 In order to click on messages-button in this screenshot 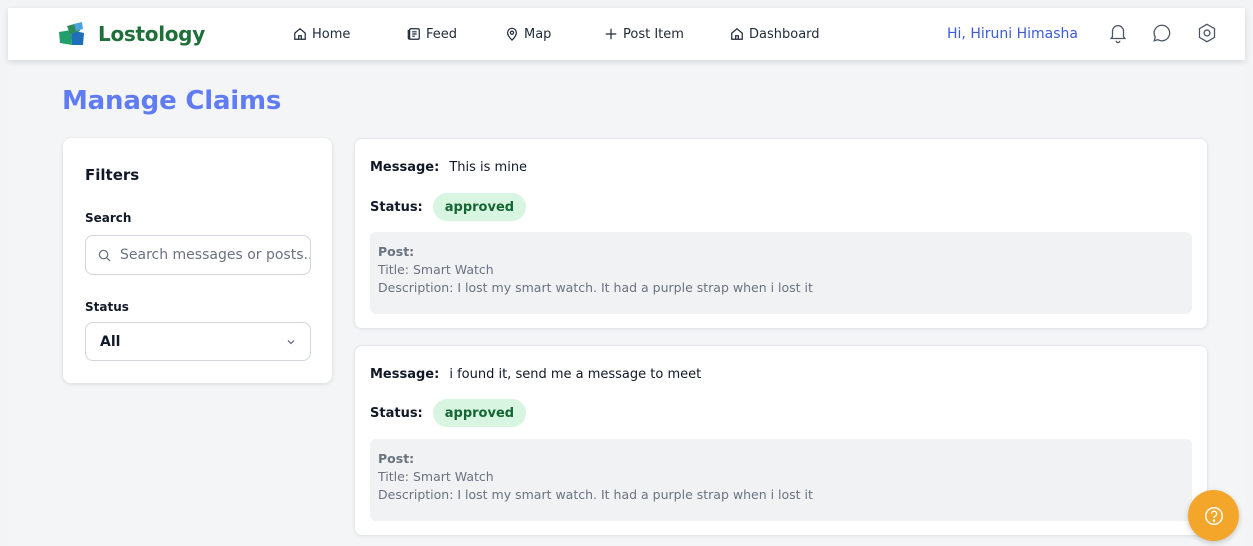, I will do `click(1162, 33)`.